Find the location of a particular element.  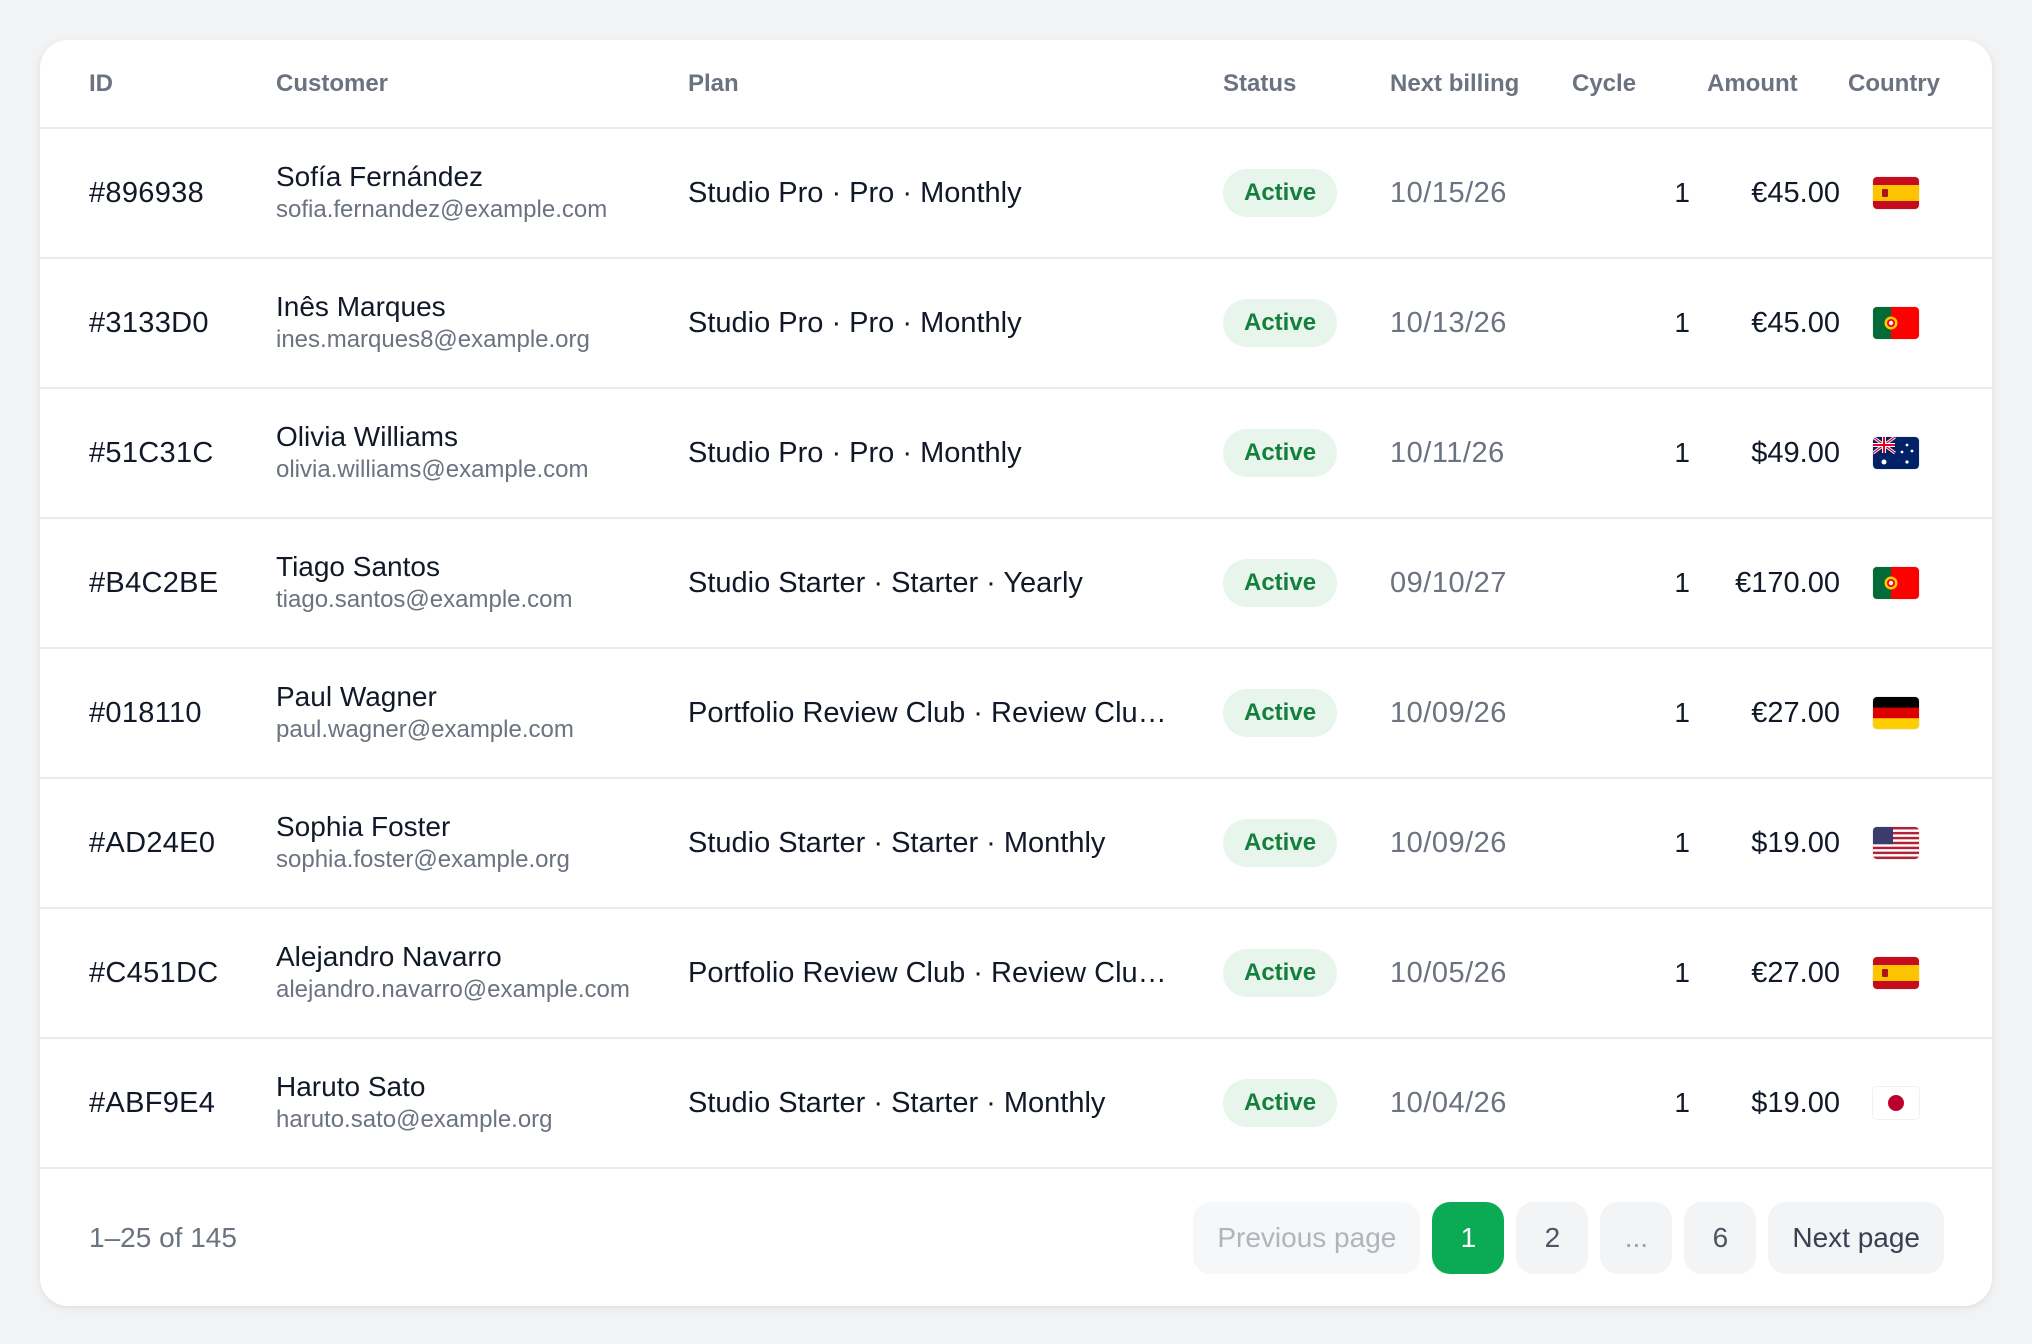

column-header-id: ID is located at coordinates (101, 83).